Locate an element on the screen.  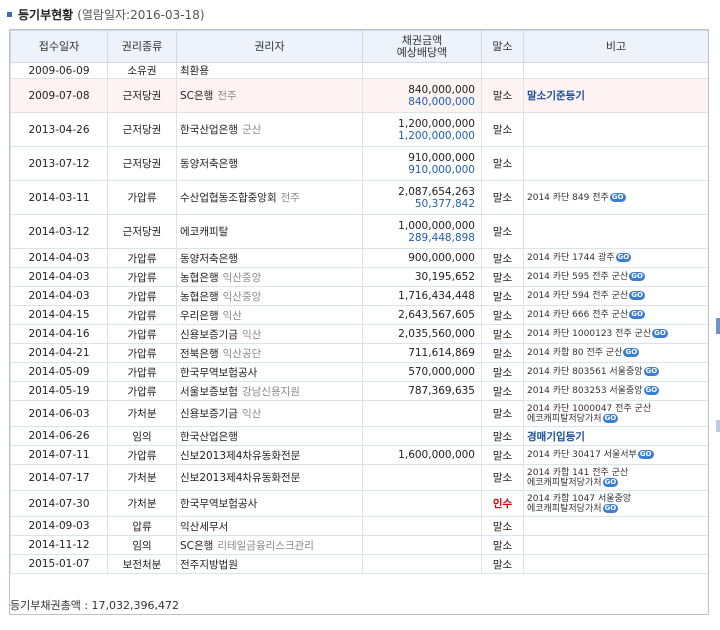
note-cell: 2014 카단 1744 광주 GO is located at coordinates (615, 258).